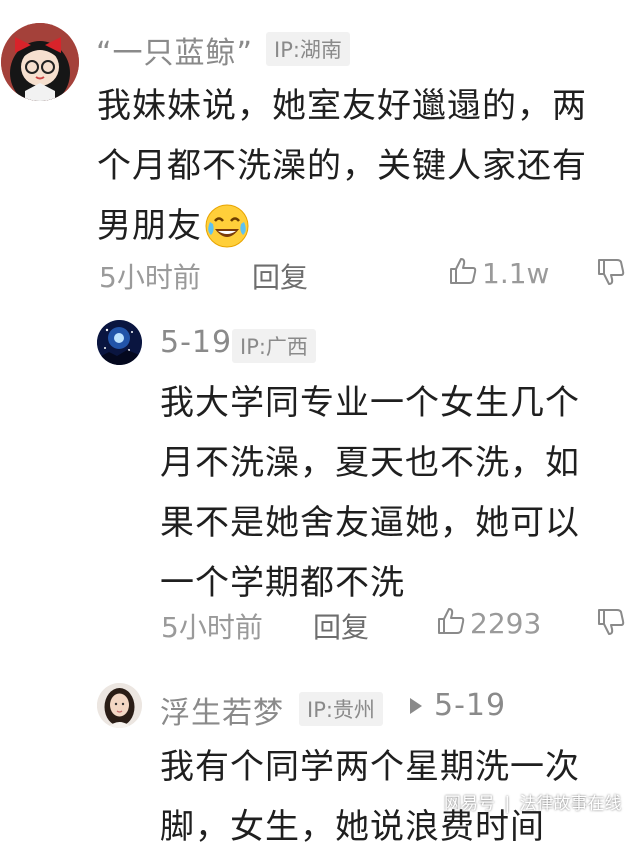 This screenshot has width=640, height=857. Describe the element at coordinates (370, 767) in the screenshot. I see `comment-line: 我有个同学两个星期洗一次` at that location.